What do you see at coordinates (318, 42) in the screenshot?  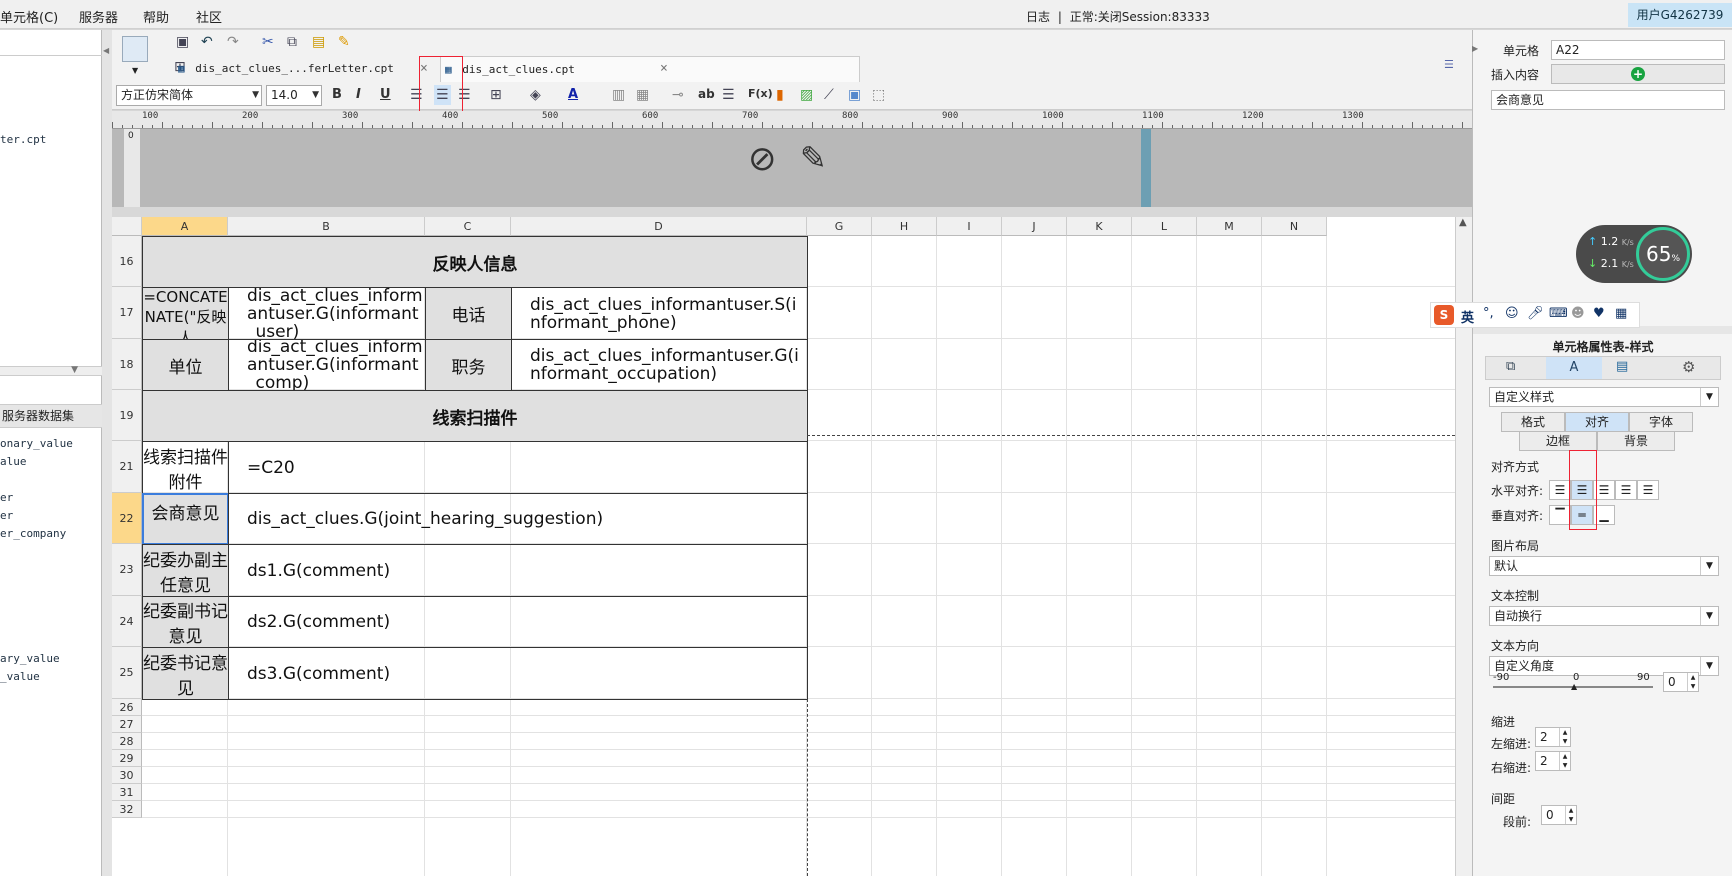 I see `paste-icon: ▤` at bounding box center [318, 42].